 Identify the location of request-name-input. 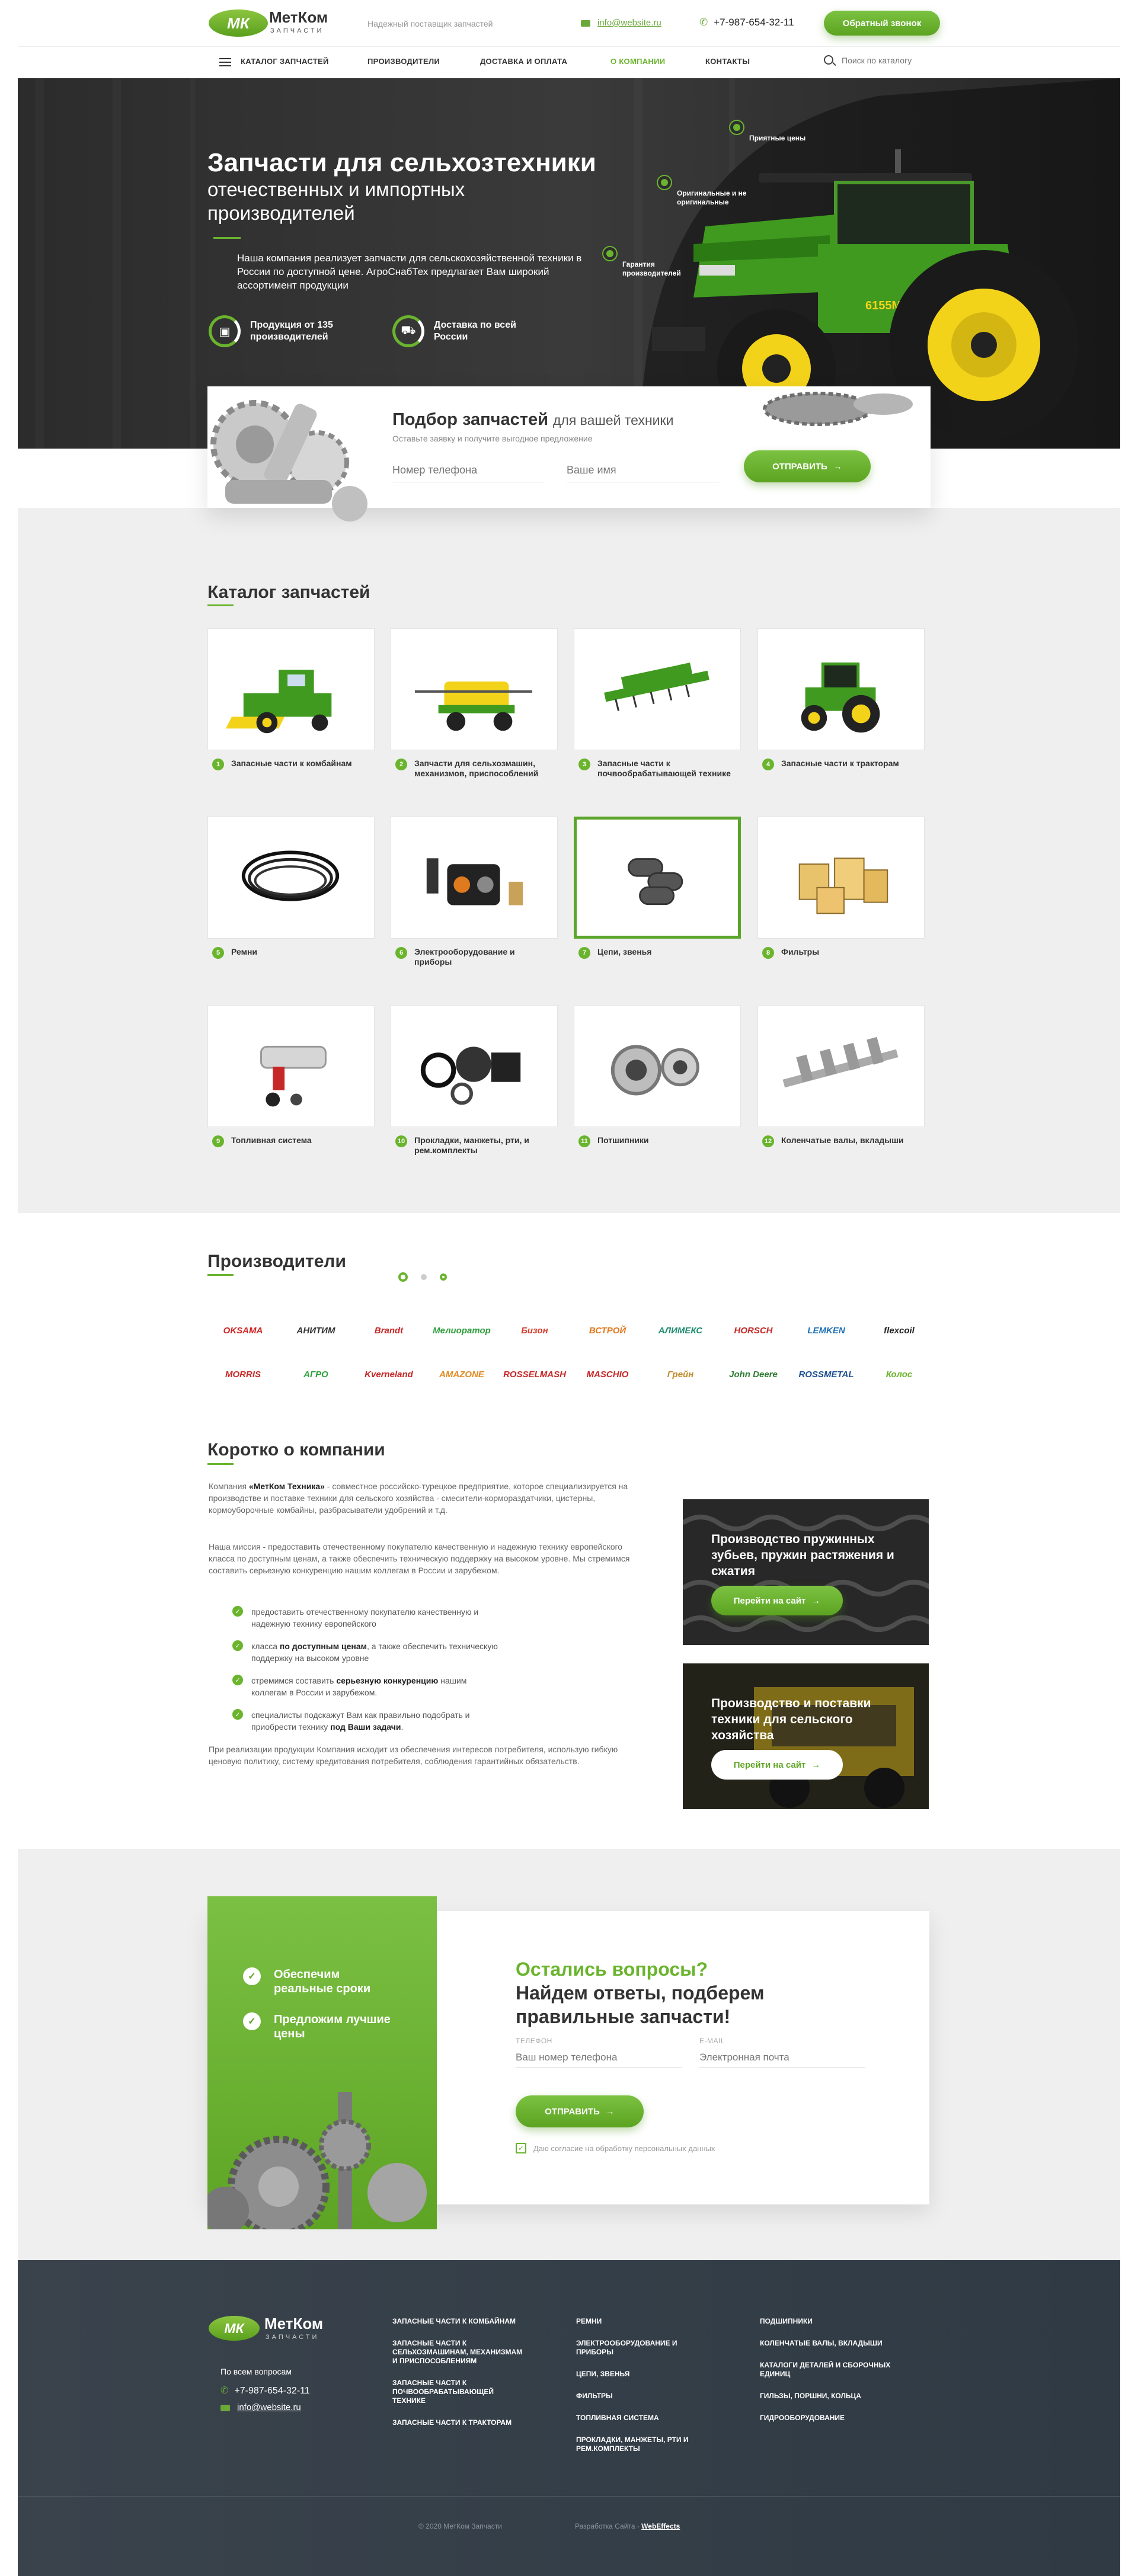
(643, 470).